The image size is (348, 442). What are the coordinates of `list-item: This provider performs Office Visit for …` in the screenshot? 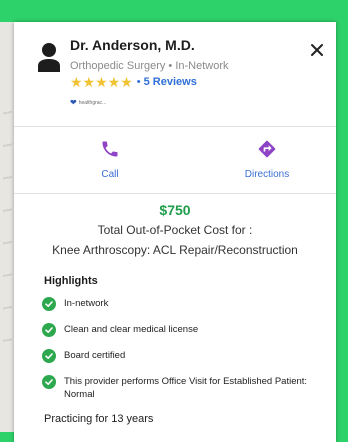 It's located at (189, 388).